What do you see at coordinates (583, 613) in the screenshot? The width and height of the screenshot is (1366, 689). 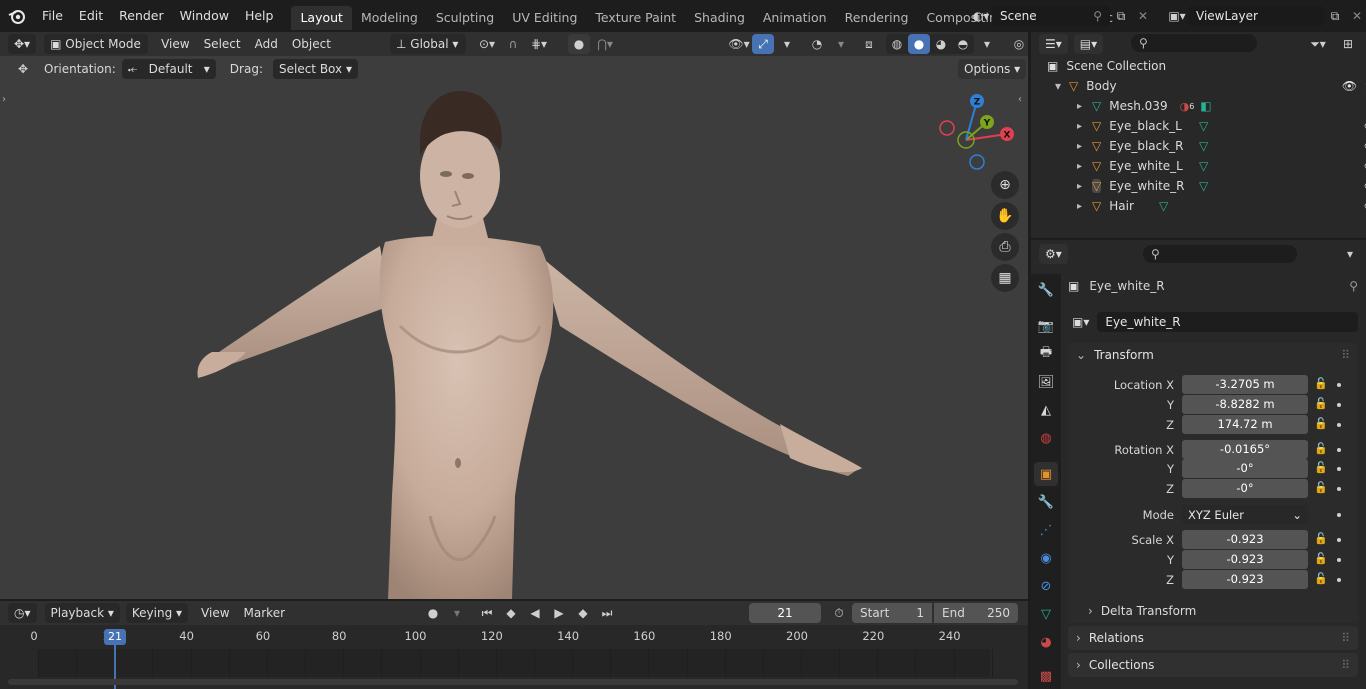 I see `next-keyframe-icon: ◆` at bounding box center [583, 613].